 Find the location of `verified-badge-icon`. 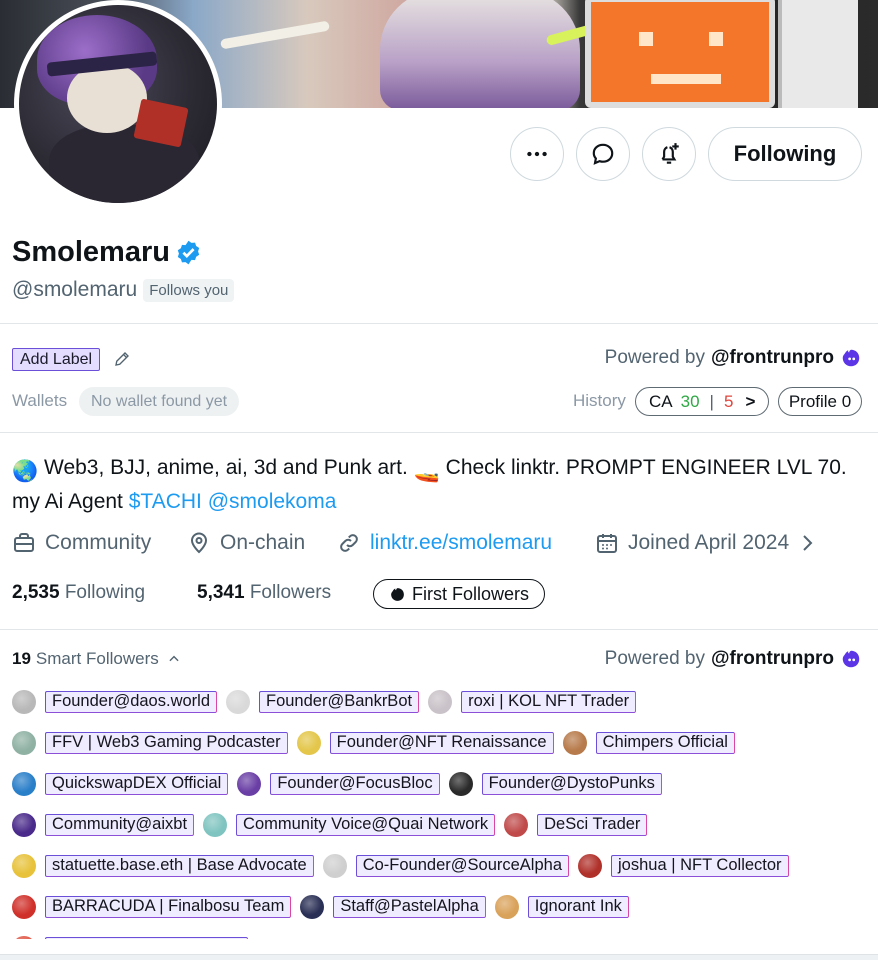

verified-badge-icon is located at coordinates (188, 252).